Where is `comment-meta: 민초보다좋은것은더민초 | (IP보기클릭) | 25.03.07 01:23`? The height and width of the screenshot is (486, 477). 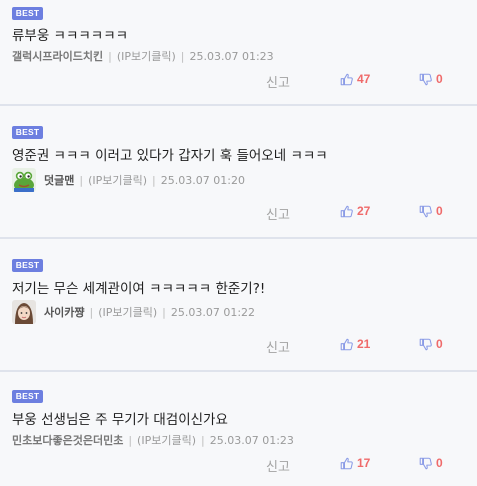 comment-meta: 민초보다좋은것은더민초 | (IP보기클릭) | 25.03.07 01:23 is located at coordinates (153, 440).